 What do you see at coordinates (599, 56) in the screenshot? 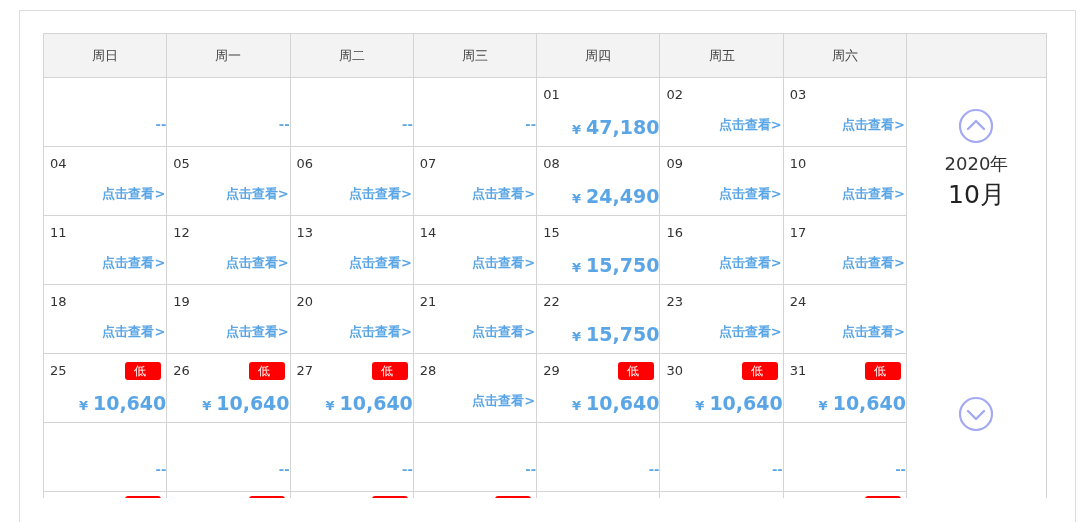
I see `weekday-header: 周四` at bounding box center [599, 56].